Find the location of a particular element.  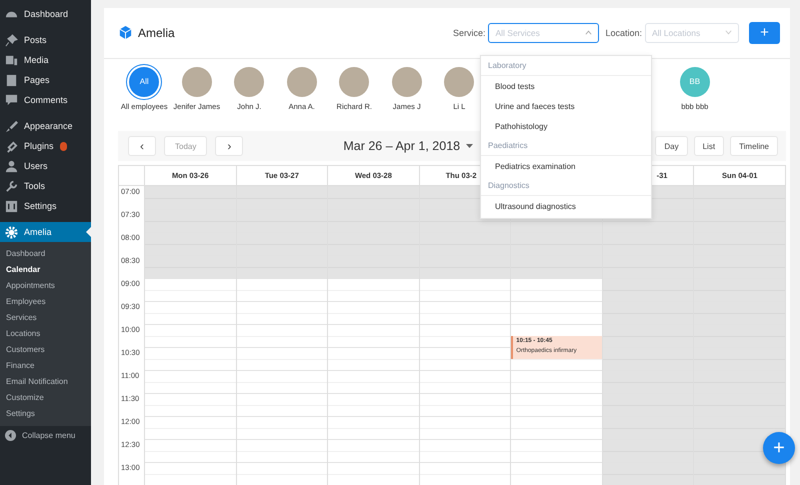

person-icon is located at coordinates (11, 166).